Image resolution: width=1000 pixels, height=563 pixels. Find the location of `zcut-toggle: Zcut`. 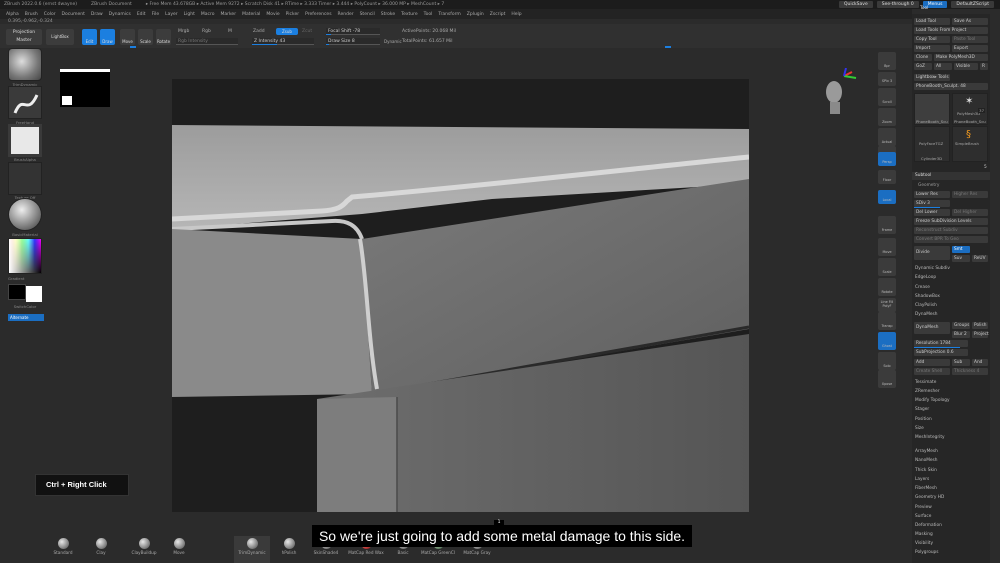

zcut-toggle: Zcut is located at coordinates (307, 31).